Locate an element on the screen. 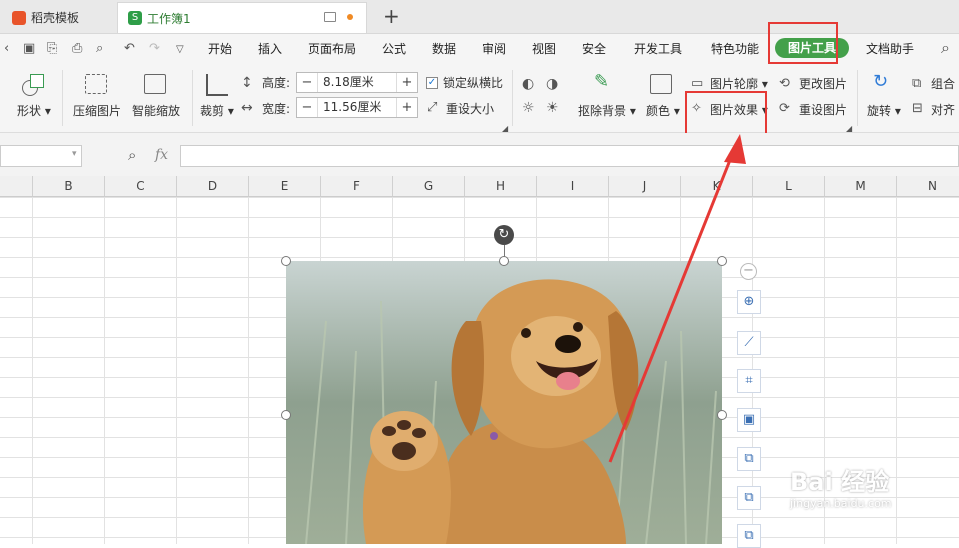 The image size is (959, 548). watermark-brand: Bai 经验 is located at coordinates (840, 482).